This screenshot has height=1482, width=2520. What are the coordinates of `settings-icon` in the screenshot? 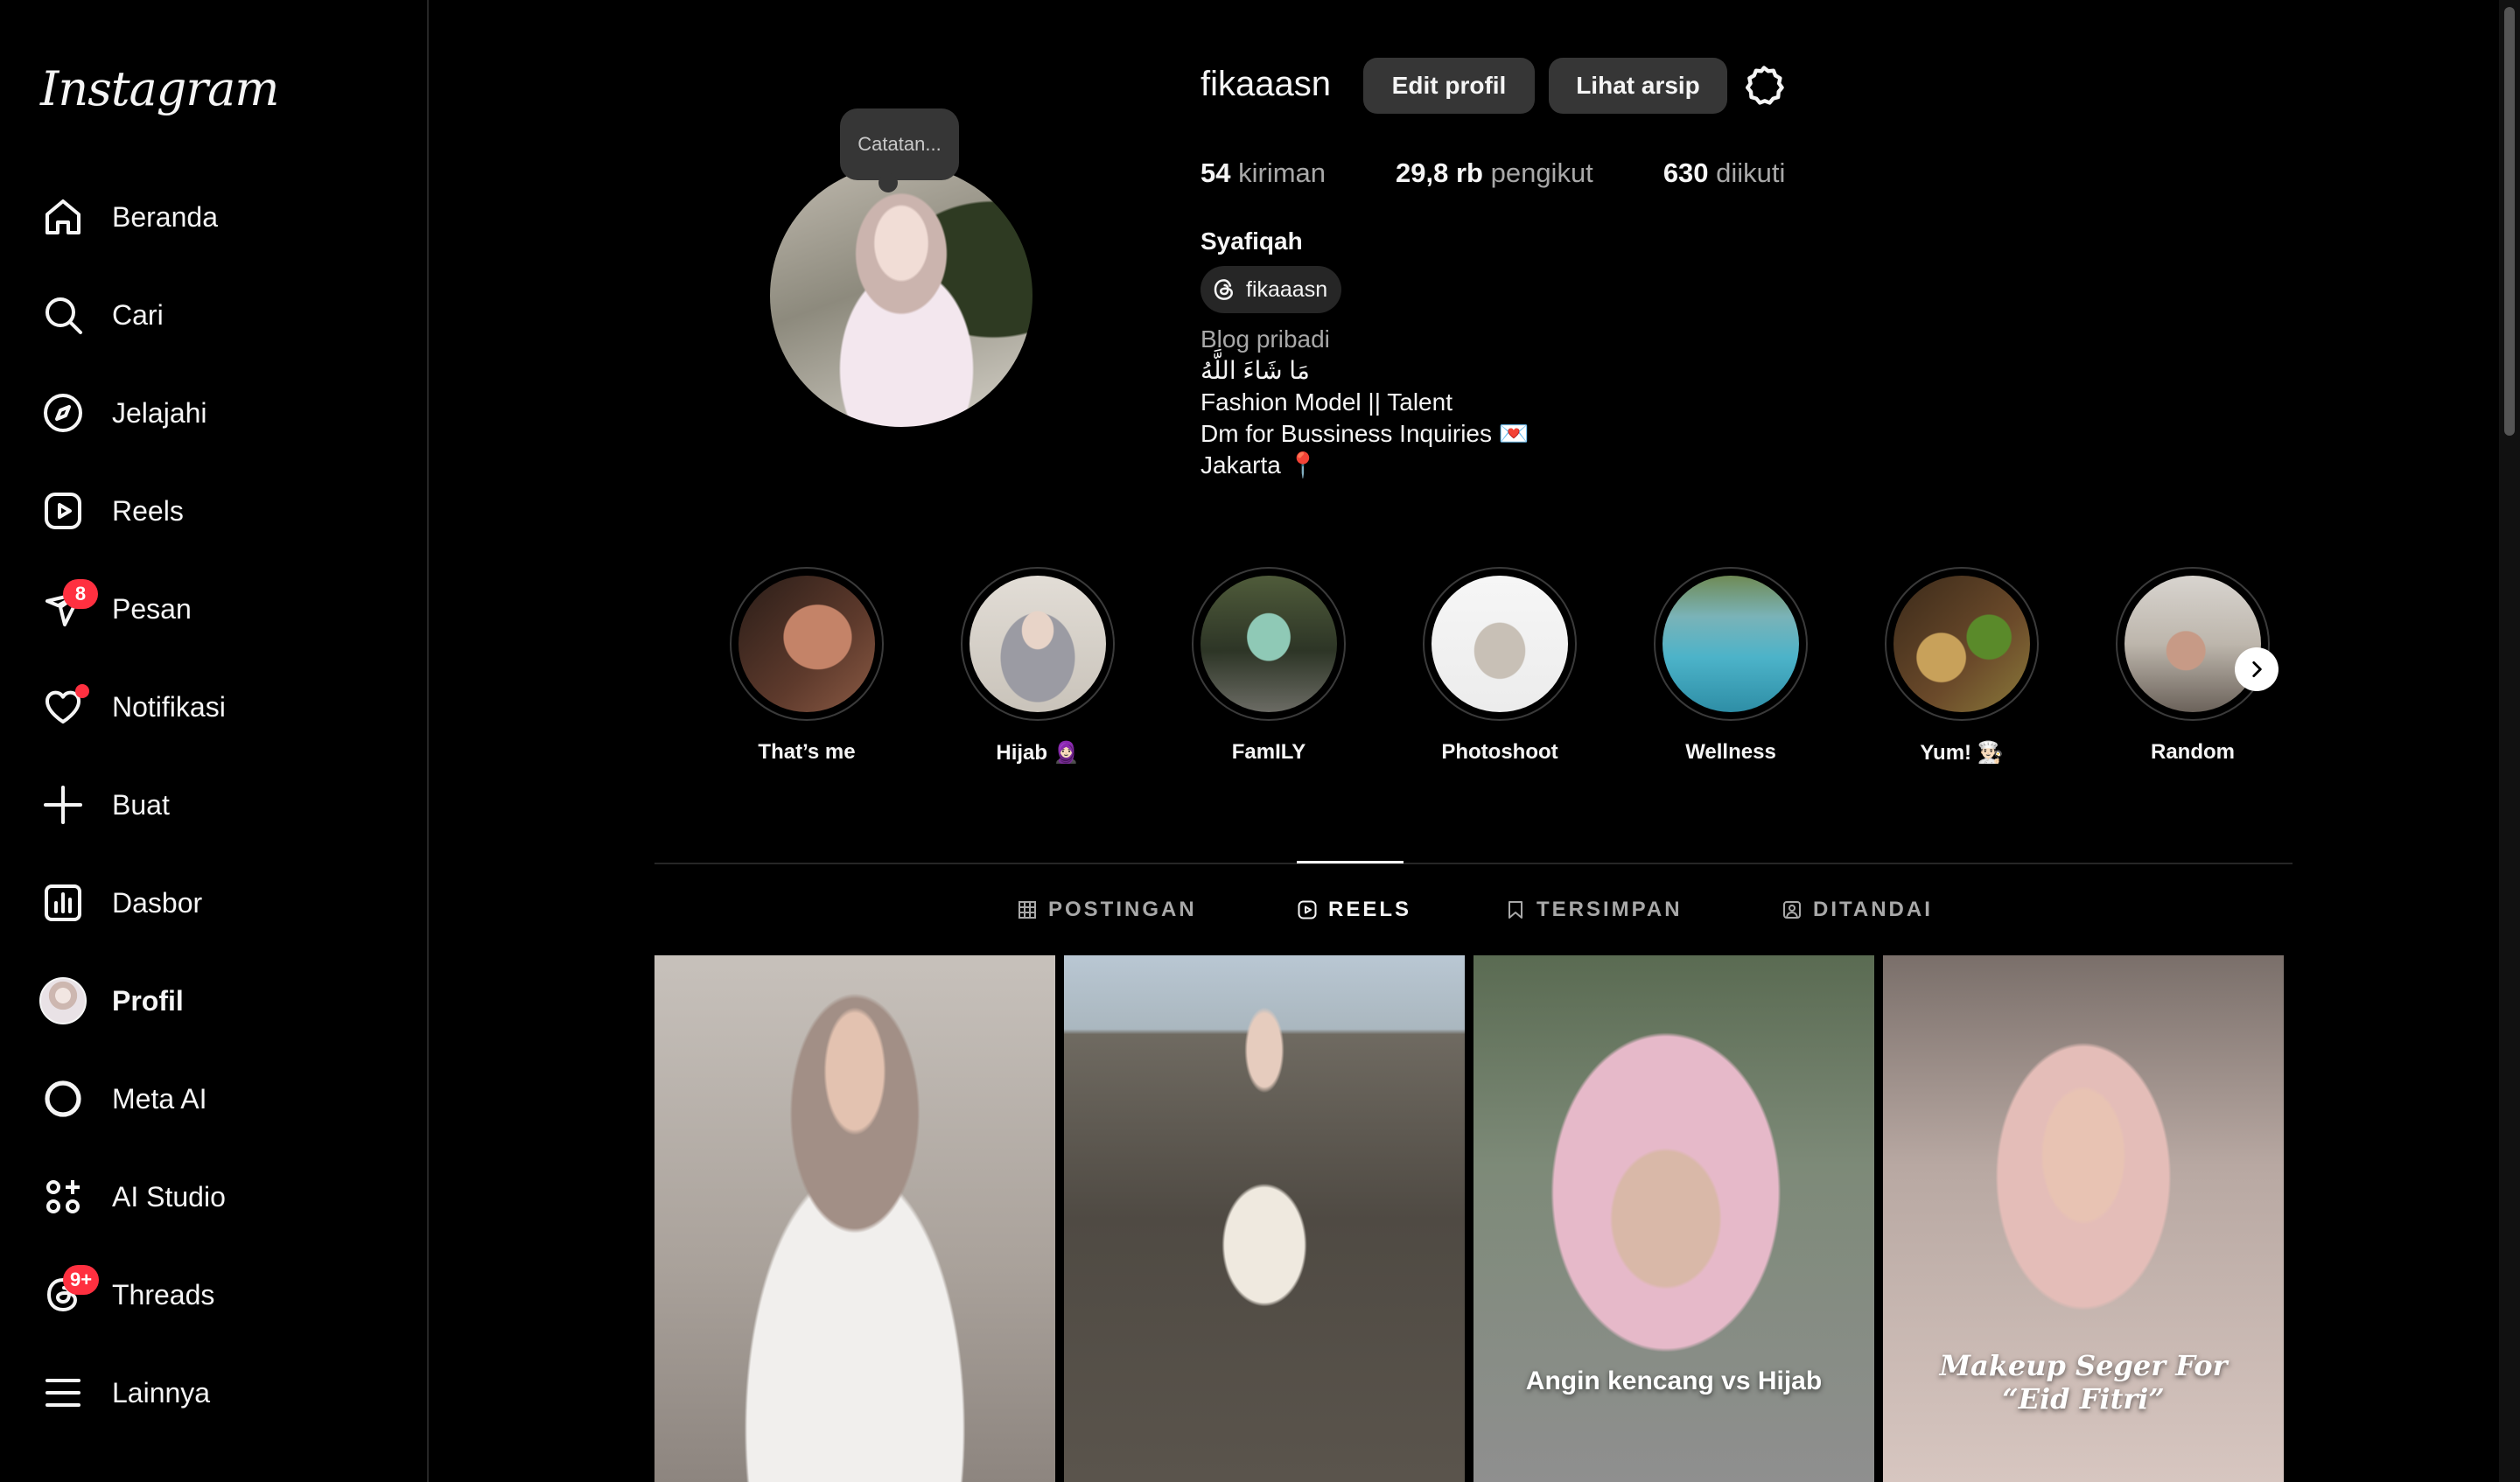 It's located at (1764, 85).